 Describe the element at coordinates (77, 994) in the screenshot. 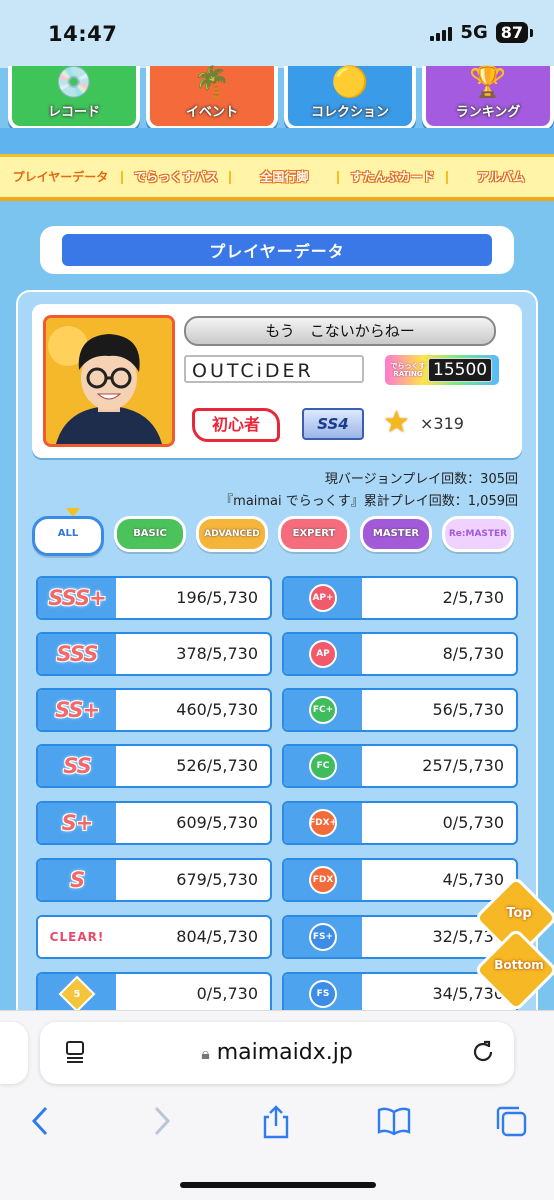

I see `dx-star-5-icon: 5` at that location.